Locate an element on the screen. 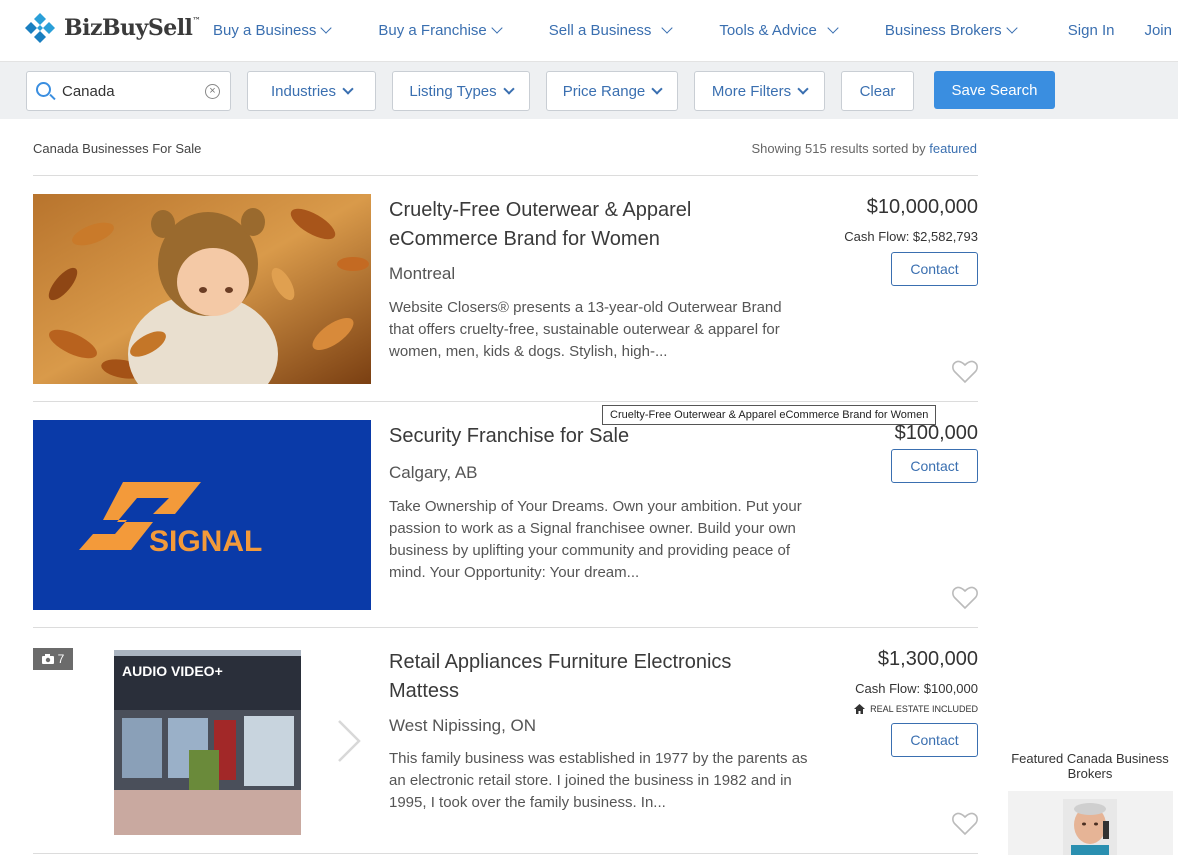  industries-dropdown: Industries is located at coordinates (311, 91).